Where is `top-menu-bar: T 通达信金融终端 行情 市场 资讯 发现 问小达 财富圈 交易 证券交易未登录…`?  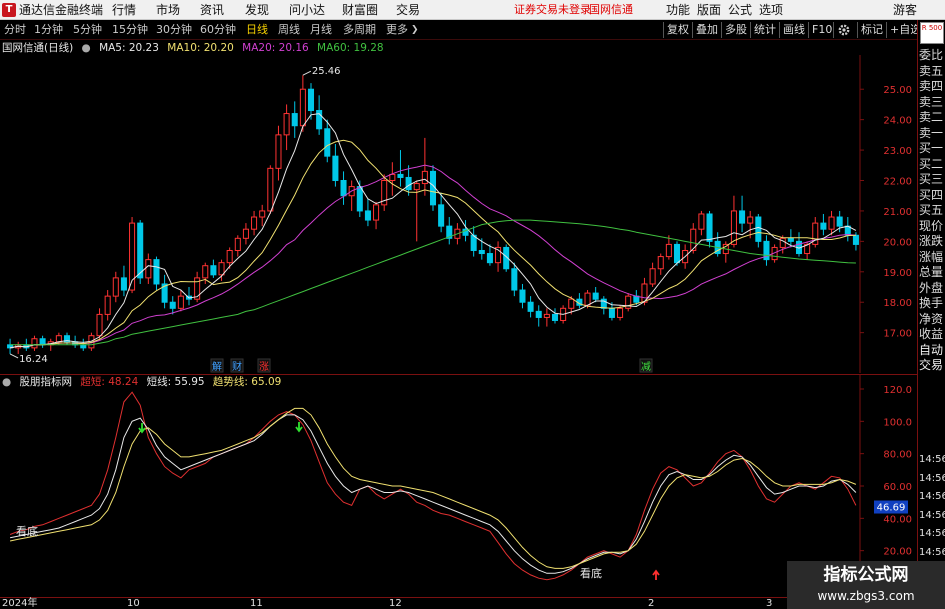
top-menu-bar: T 通达信金融终端 行情 市场 资讯 发现 问小达 财富圈 交易 证券交易未登录… is located at coordinates (472, 10).